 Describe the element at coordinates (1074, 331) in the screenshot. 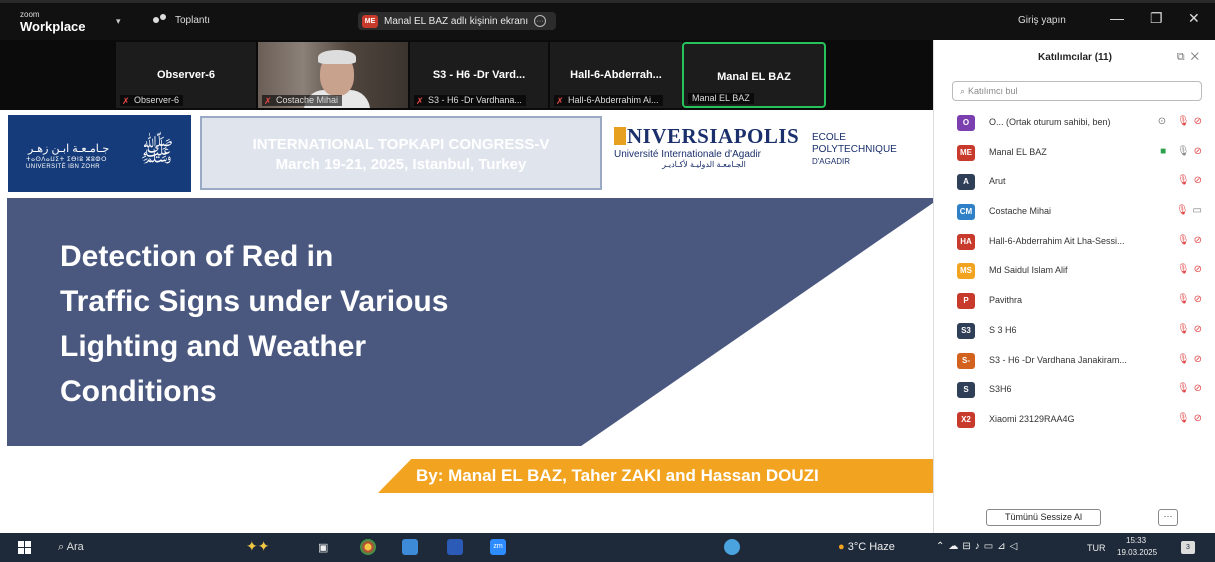

I see `participant-row: S3 S 3 H6 🎙⊘` at that location.